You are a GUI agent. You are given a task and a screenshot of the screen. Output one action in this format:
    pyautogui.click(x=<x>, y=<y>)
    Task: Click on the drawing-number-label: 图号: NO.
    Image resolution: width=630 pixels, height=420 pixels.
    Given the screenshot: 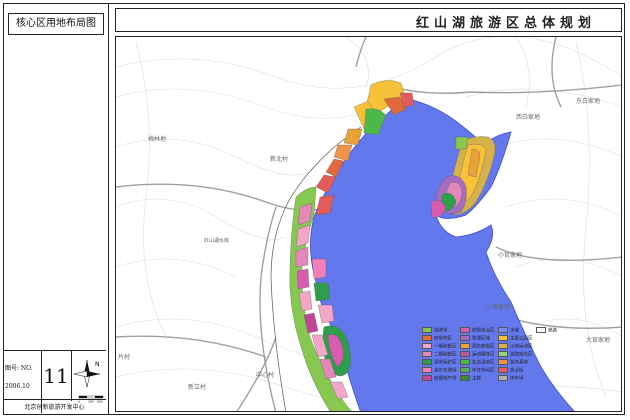 What is the action you would take?
    pyautogui.click(x=19, y=368)
    